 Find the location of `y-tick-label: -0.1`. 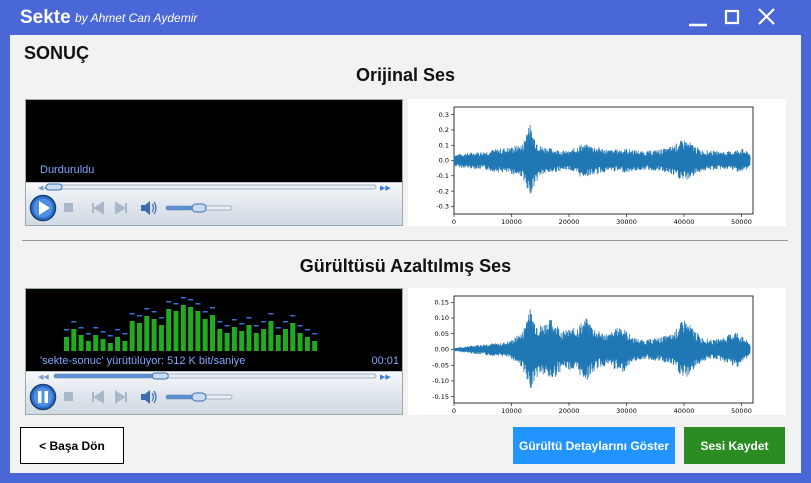

y-tick-label: -0.1 is located at coordinates (442, 176).